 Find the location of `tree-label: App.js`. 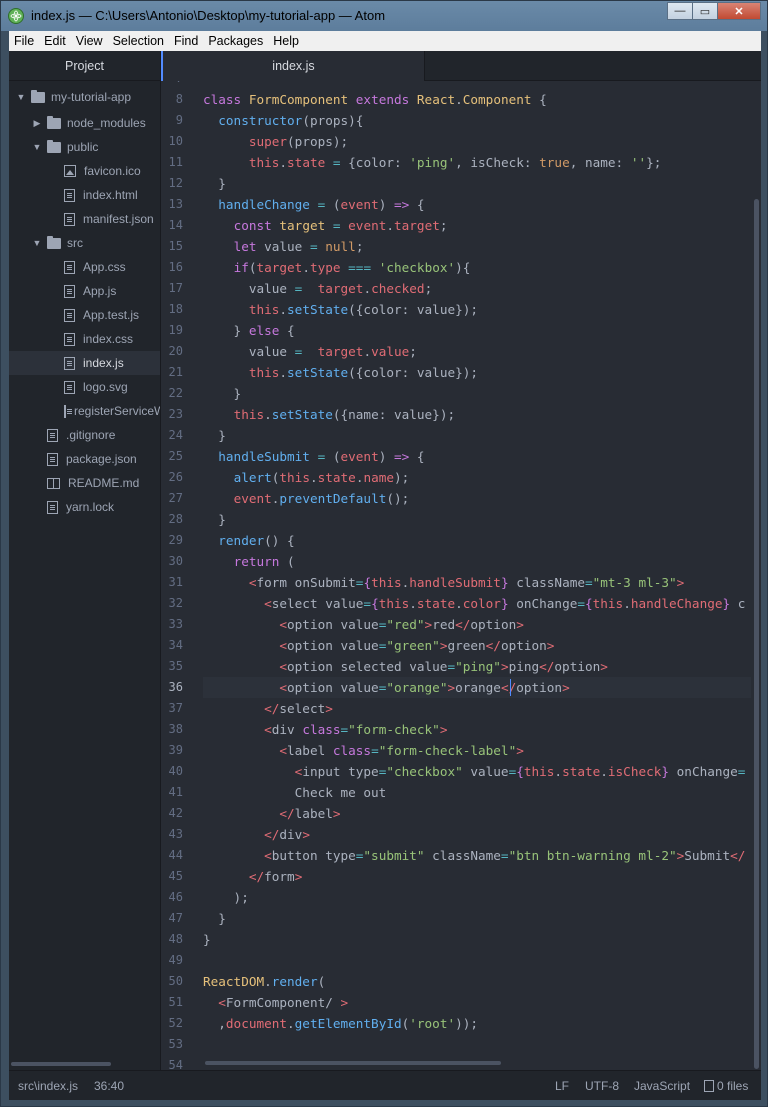

tree-label: App.js is located at coordinates (100, 291).